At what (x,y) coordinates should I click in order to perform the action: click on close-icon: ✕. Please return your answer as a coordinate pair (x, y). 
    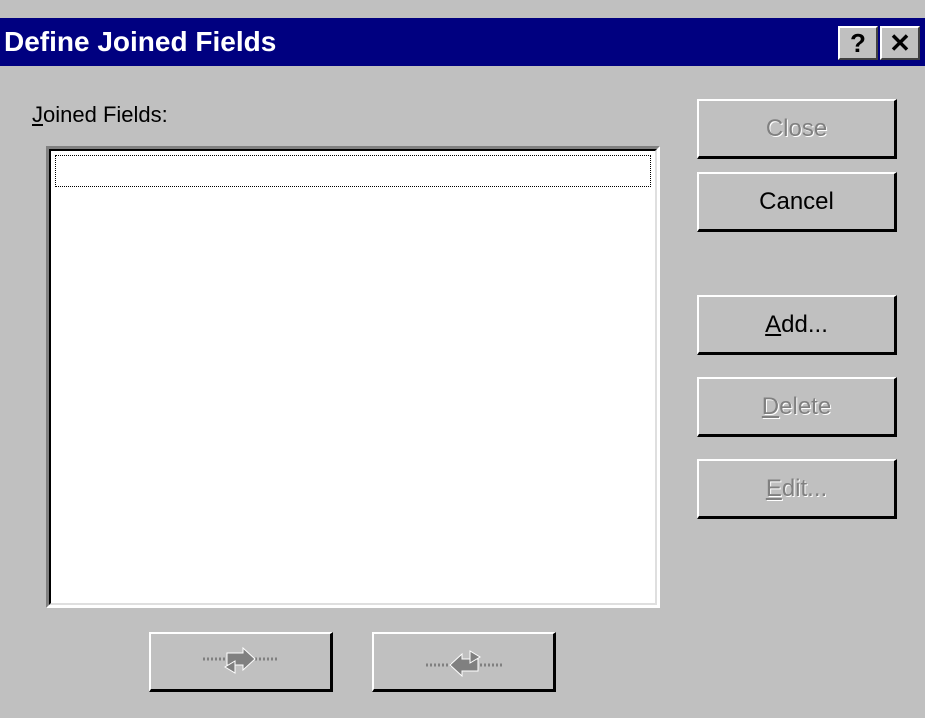
    Looking at the image, I should click on (900, 43).